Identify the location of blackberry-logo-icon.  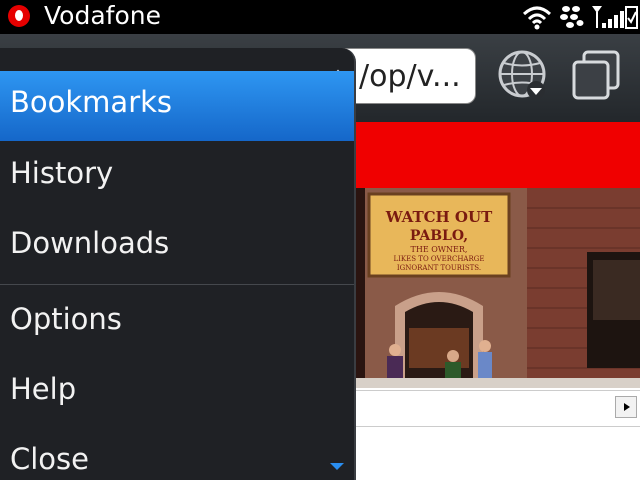
(572, 17).